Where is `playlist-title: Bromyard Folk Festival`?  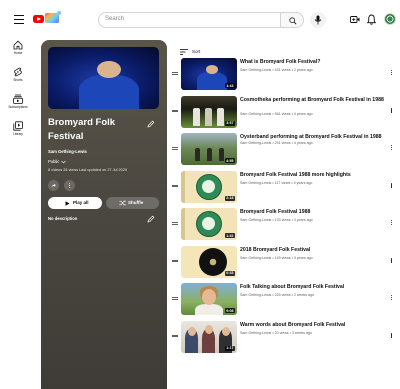 playlist-title: Bromyard Folk Festival is located at coordinates (82, 129).